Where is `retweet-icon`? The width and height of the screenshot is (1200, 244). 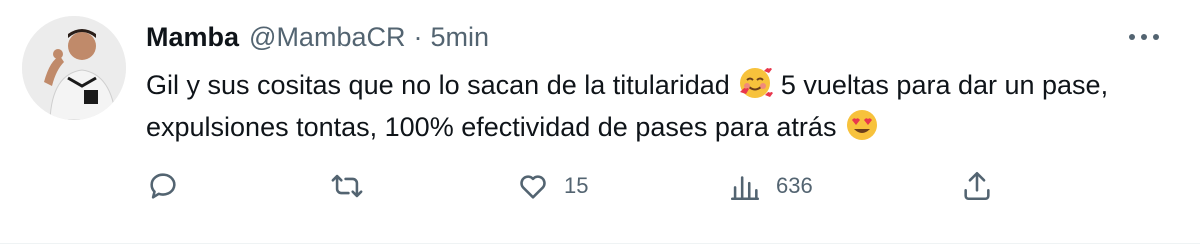 retweet-icon is located at coordinates (347, 186).